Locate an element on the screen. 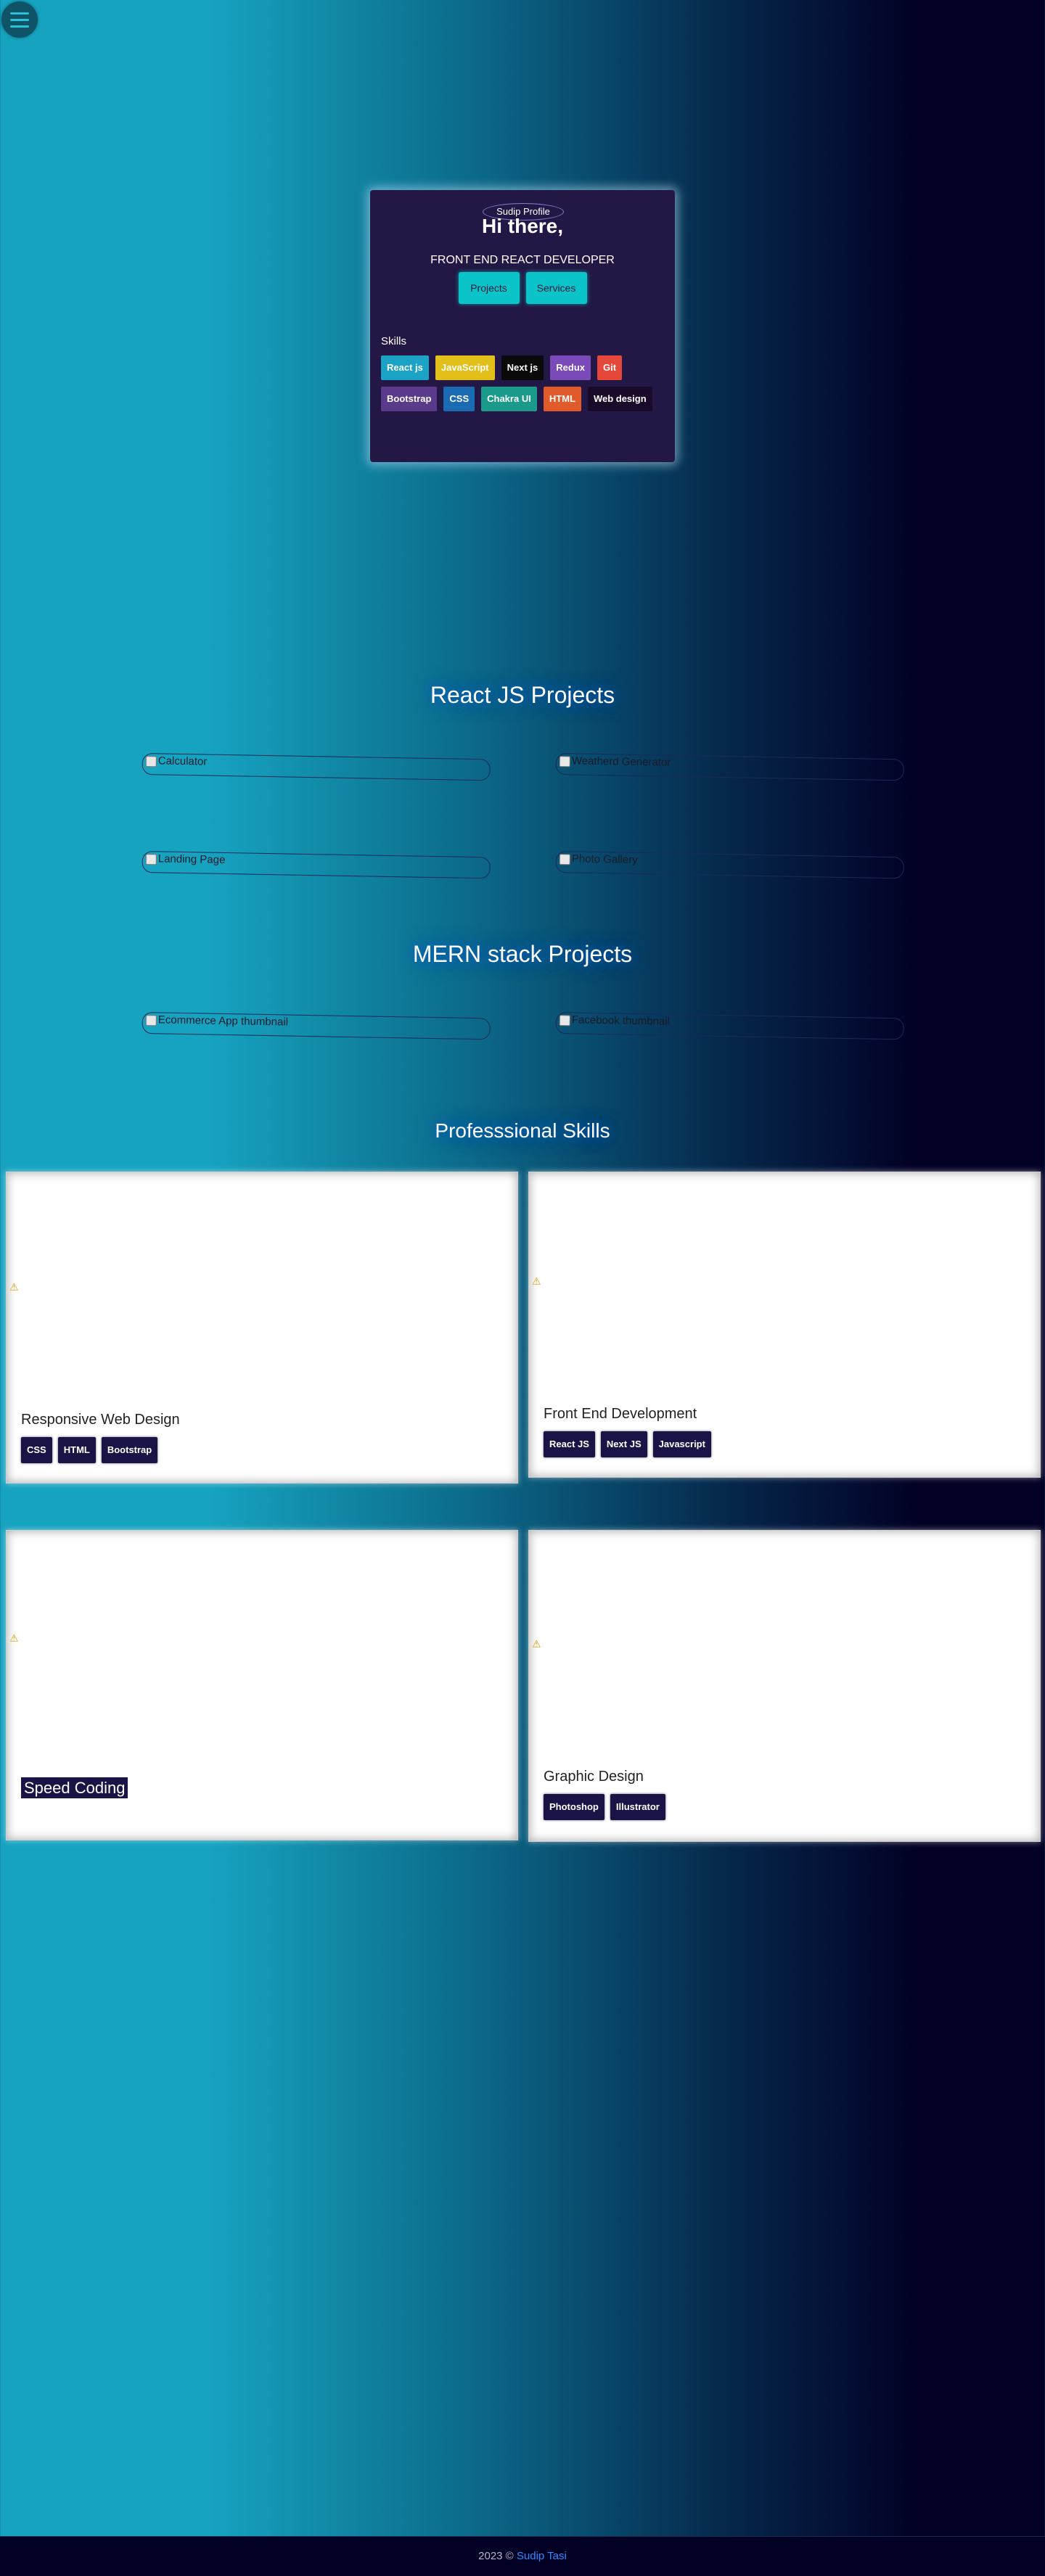 Image resolution: width=1045 pixels, height=2576 pixels. service-tag: HTML is located at coordinates (76, 1450).